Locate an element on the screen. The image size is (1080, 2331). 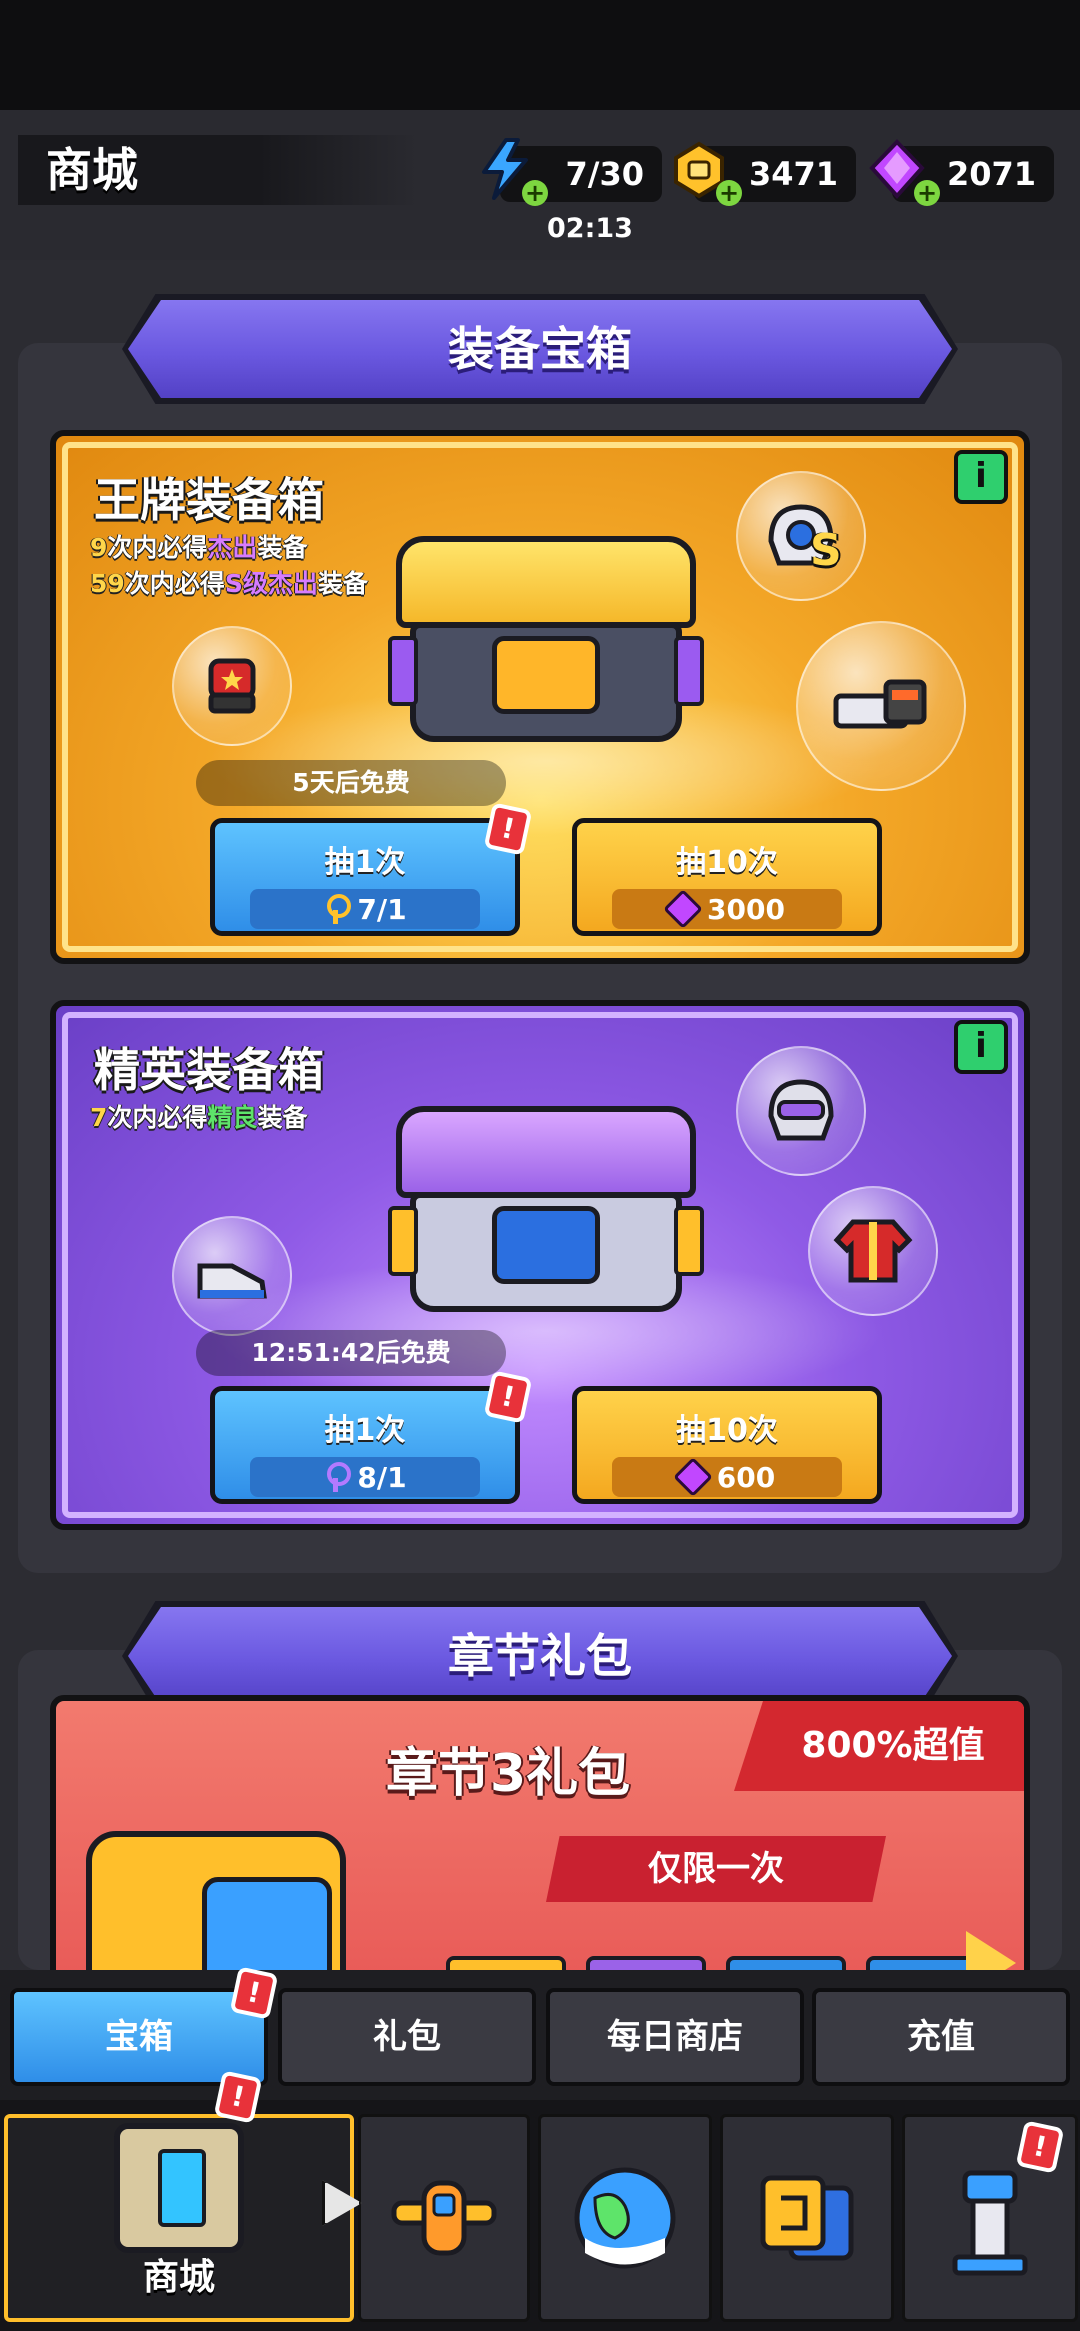
page-title: 商城 is located at coordinates (218, 170).